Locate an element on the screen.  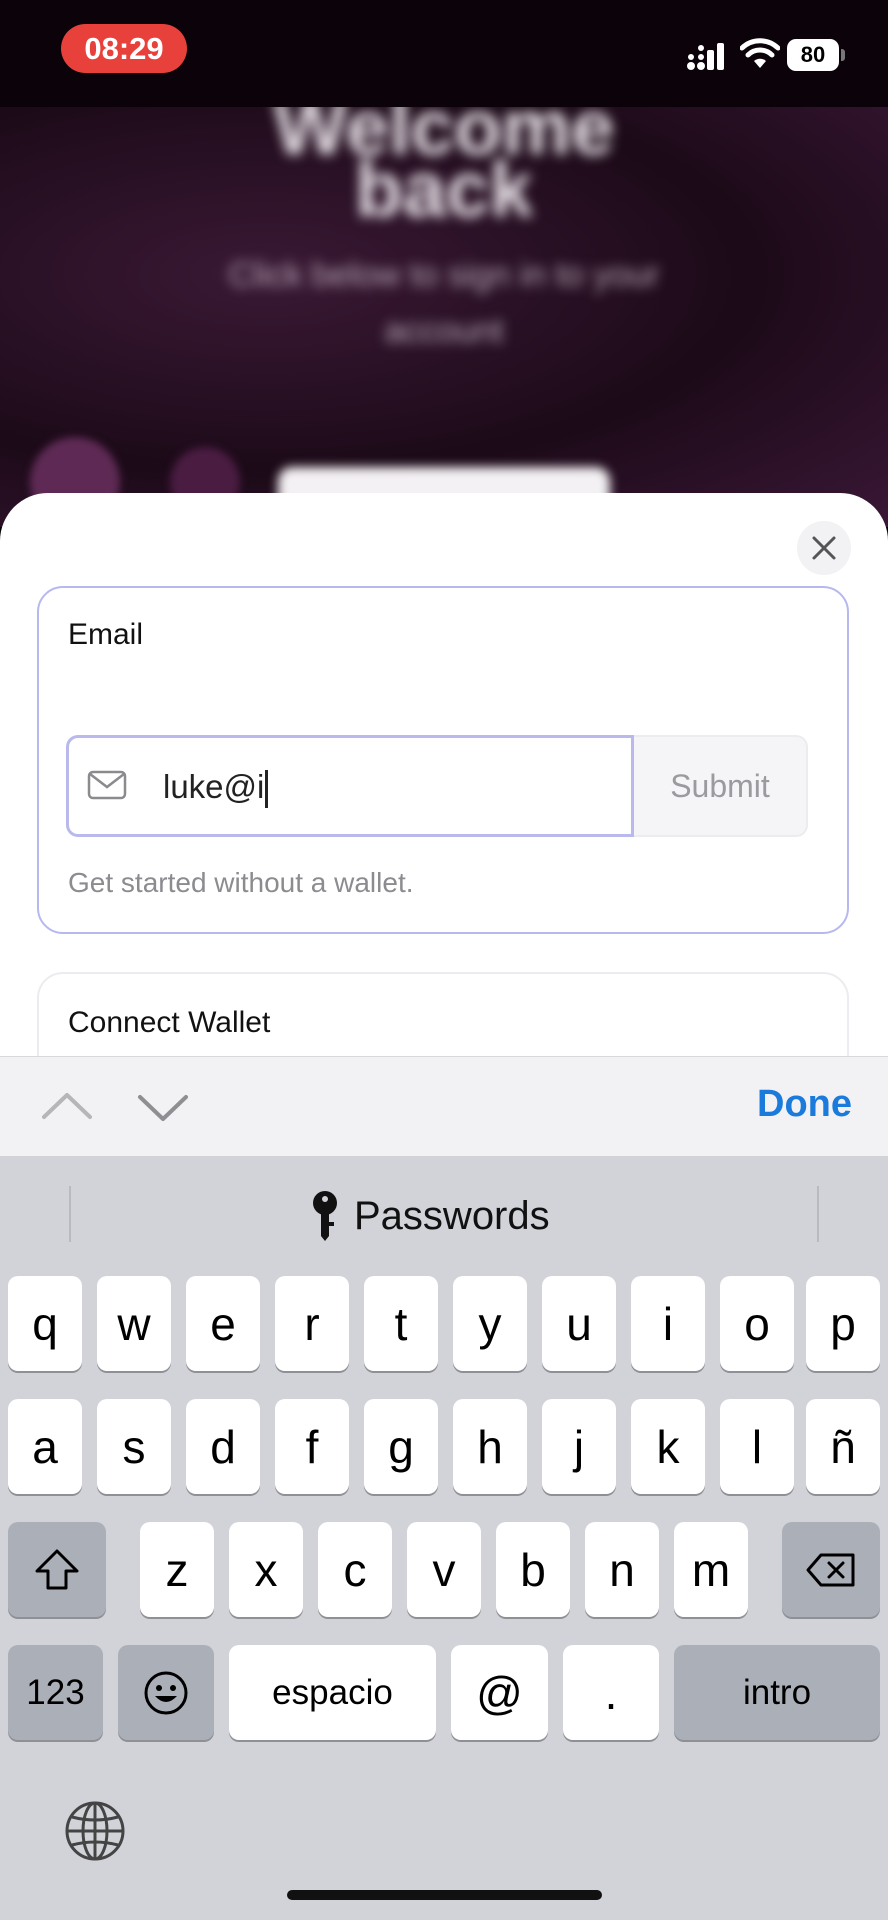
key-r: r is located at coordinates (312, 1323).